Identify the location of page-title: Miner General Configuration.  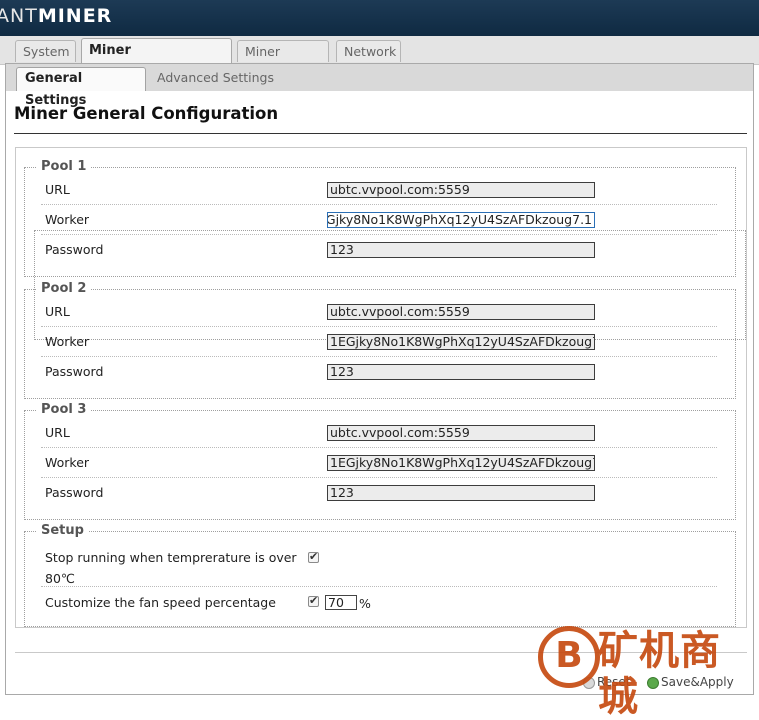
(146, 113).